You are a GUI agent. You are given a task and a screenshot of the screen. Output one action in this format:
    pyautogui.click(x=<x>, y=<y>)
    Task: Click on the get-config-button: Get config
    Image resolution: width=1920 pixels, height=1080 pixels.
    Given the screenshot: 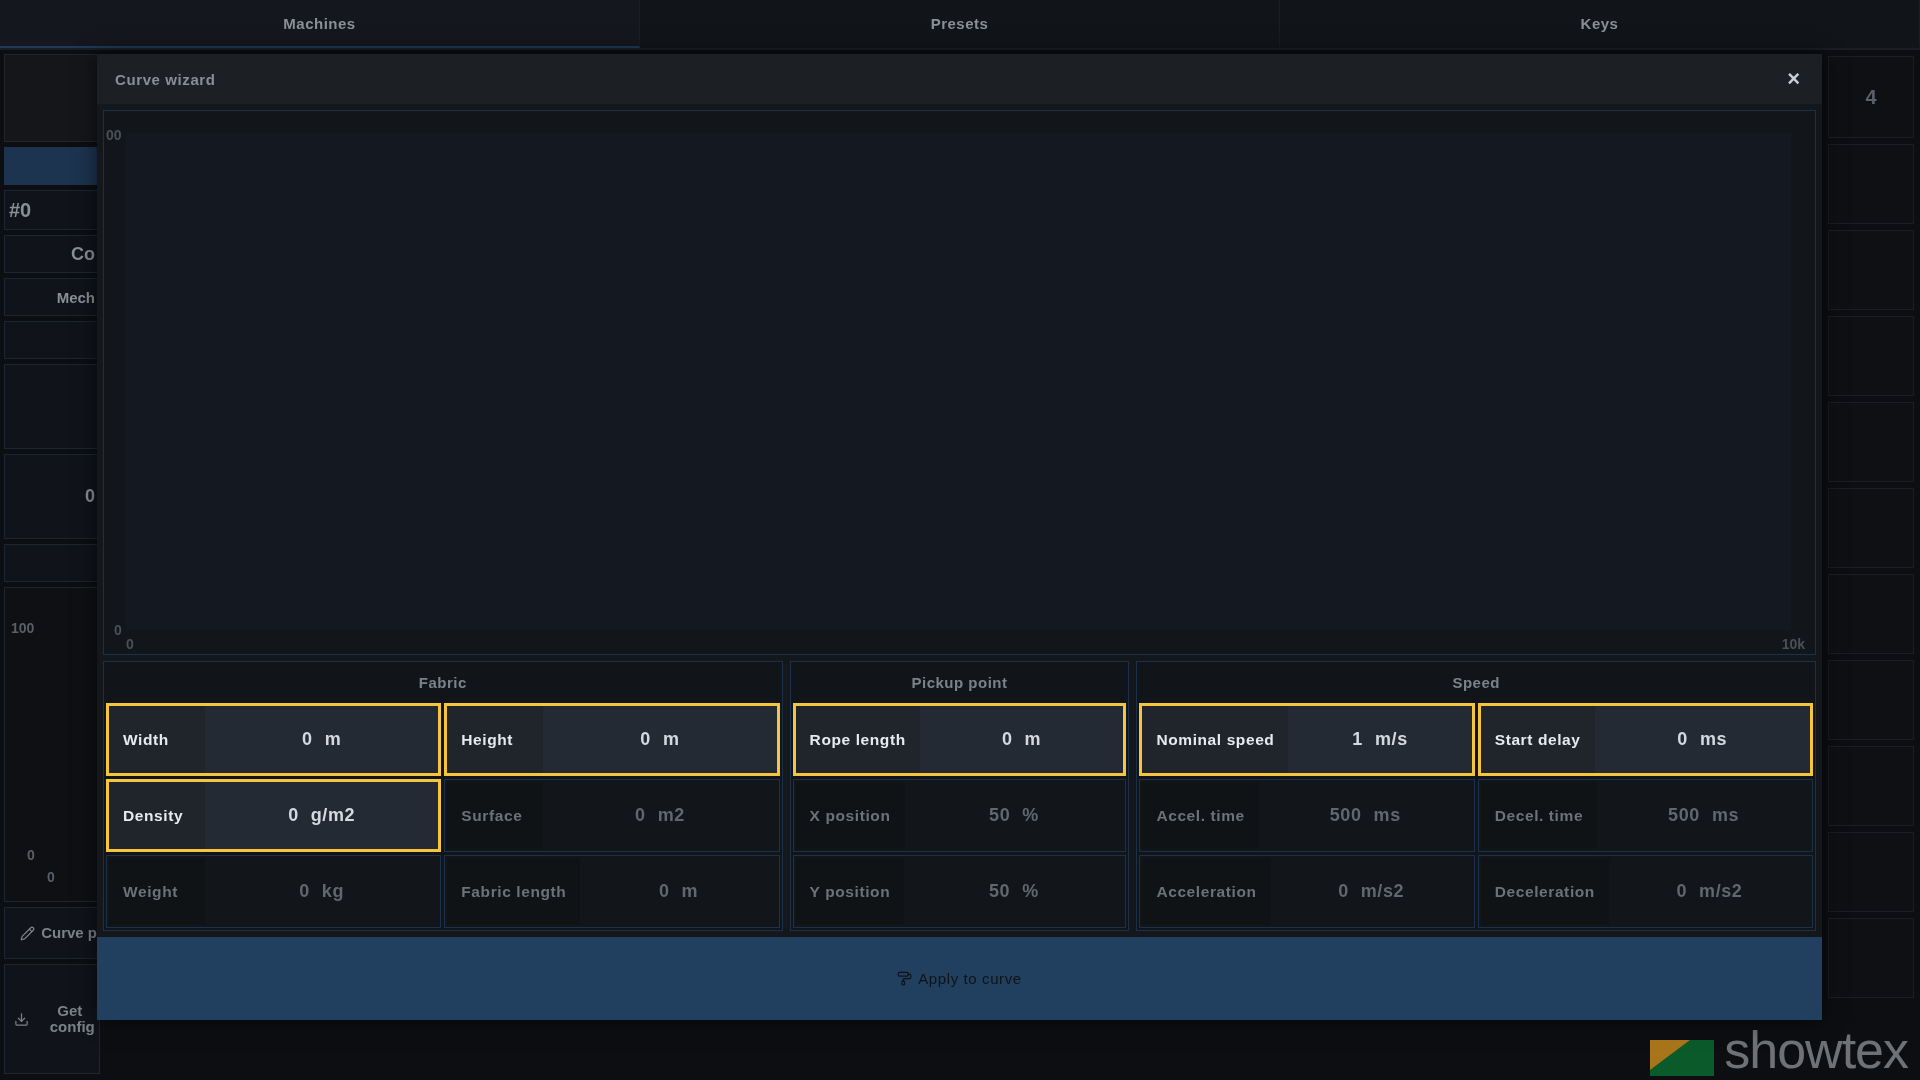 What is the action you would take?
    pyautogui.click(x=52, y=1019)
    